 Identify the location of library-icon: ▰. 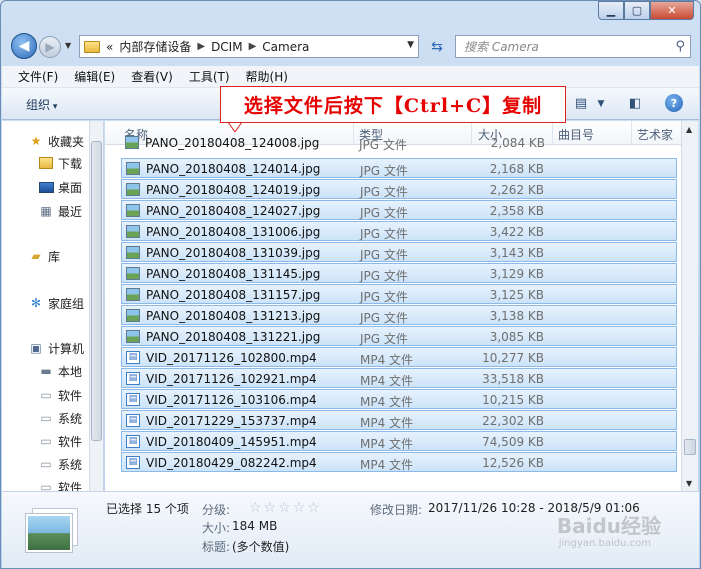
(36, 256).